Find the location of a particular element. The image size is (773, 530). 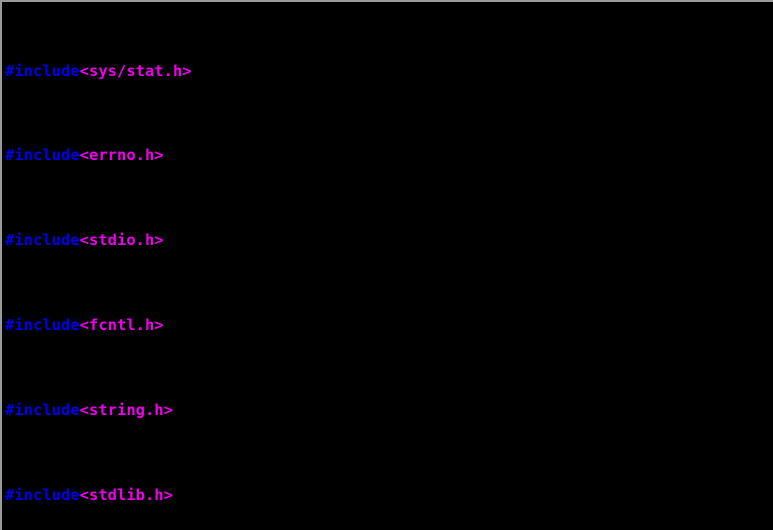

header-name: <sys/stat.h> is located at coordinates (135, 70).